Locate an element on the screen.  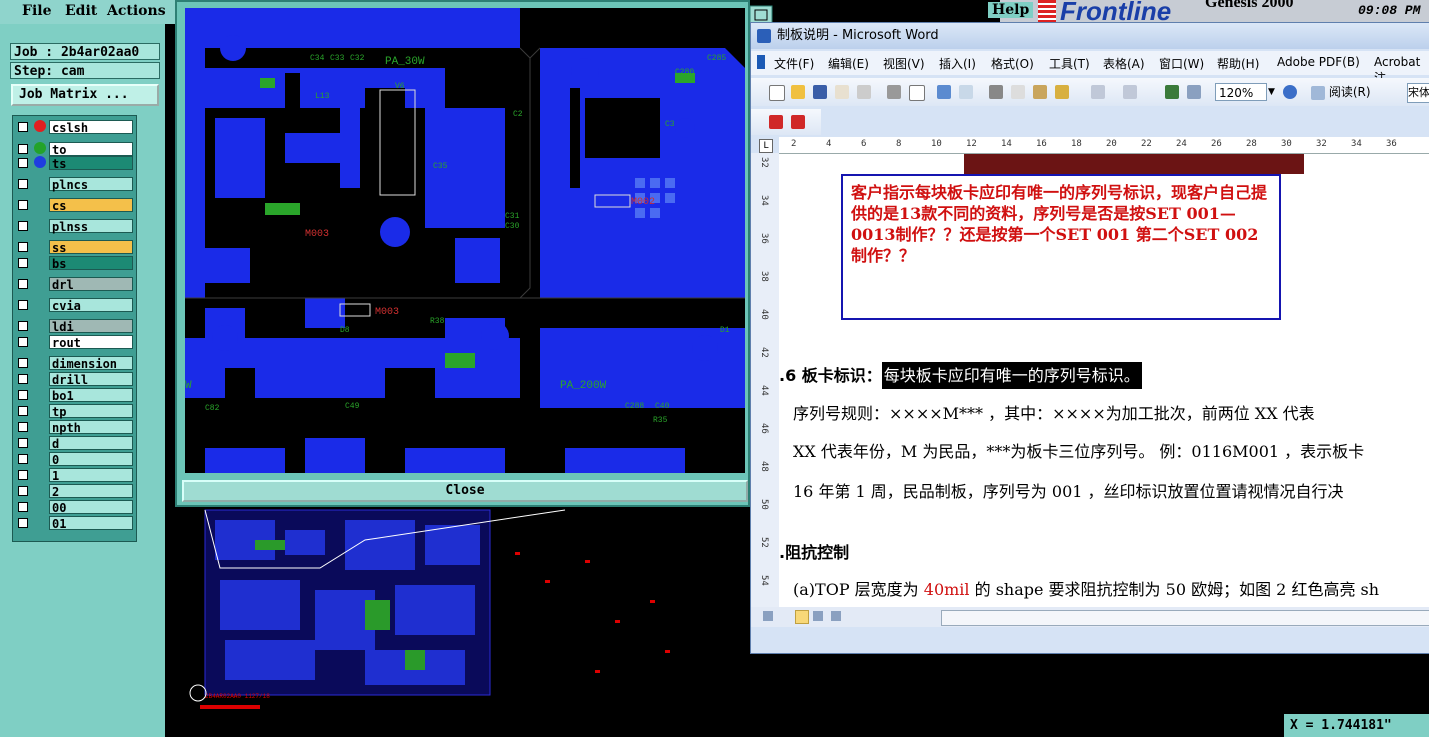
layer-row-14: bo1 is located at coordinates (74, 395).